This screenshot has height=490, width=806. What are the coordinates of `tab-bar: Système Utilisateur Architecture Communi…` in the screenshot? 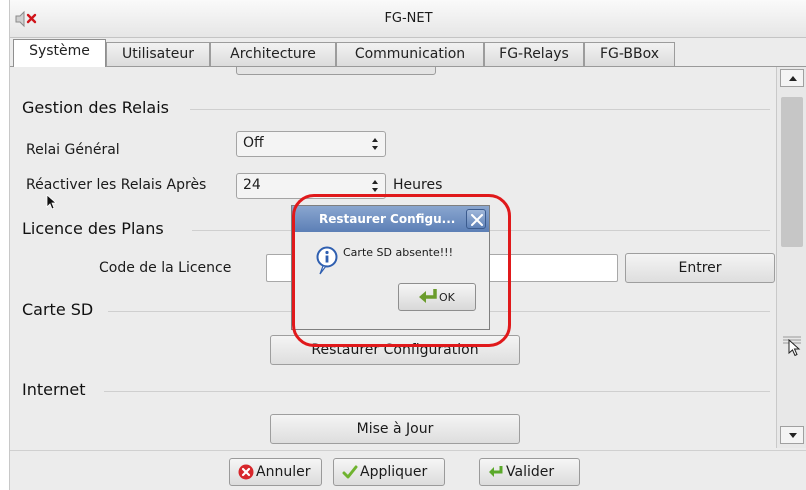 It's located at (408, 52).